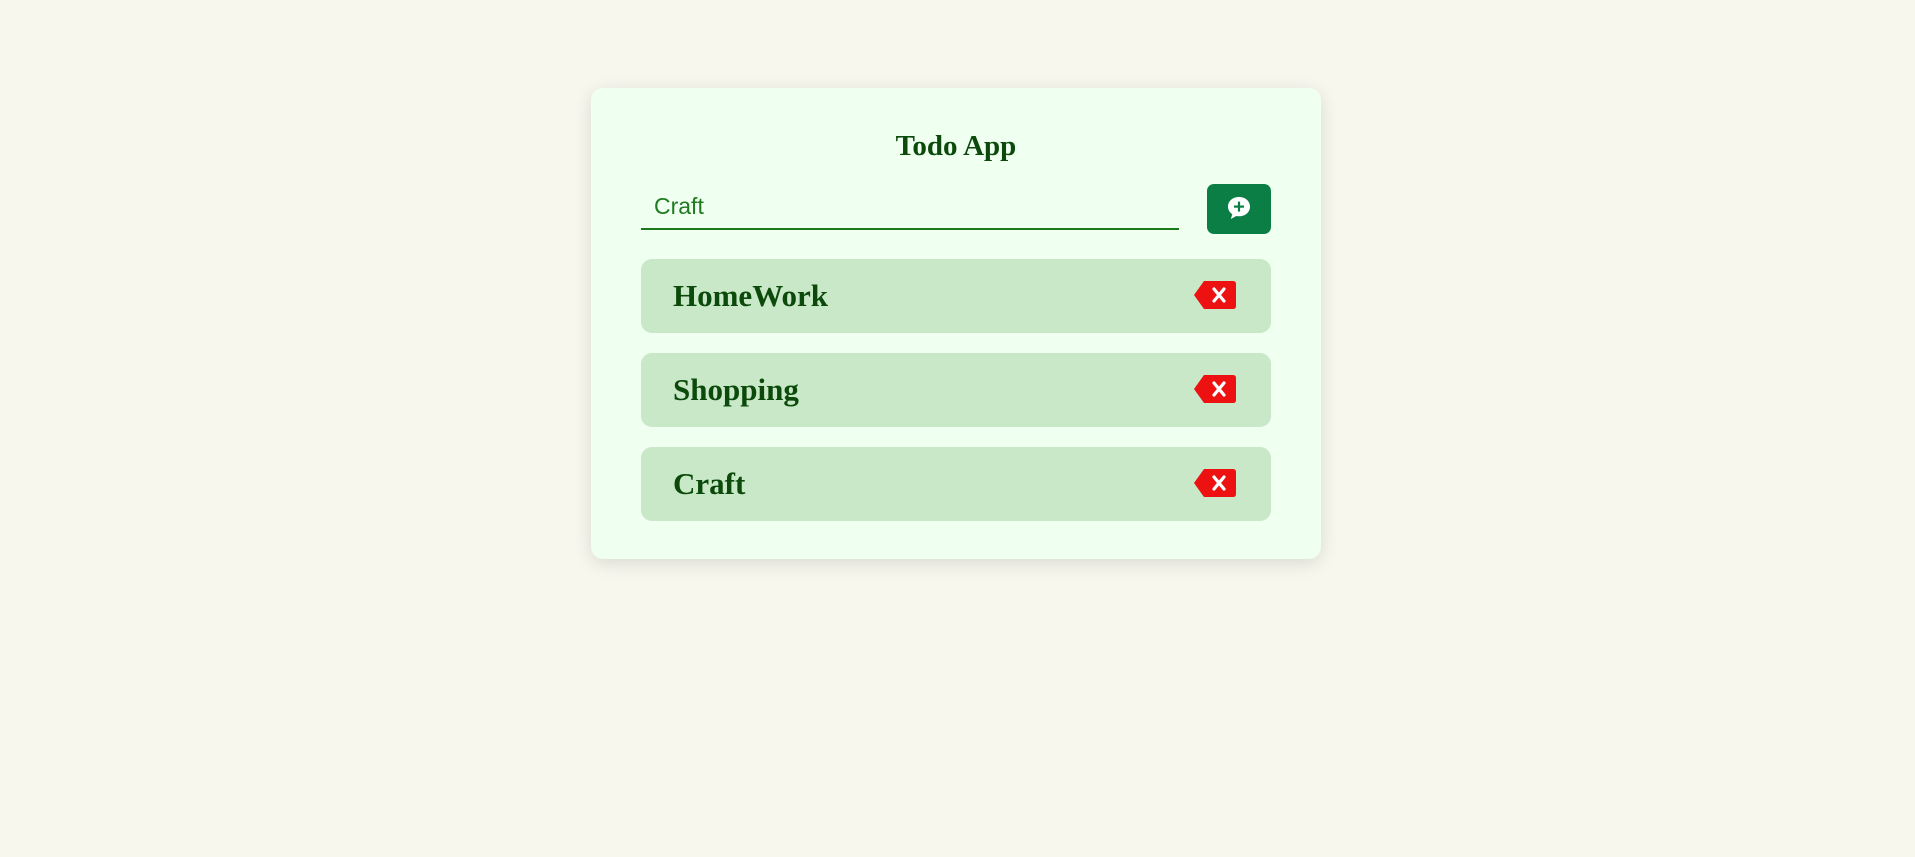 The height and width of the screenshot is (857, 1915). I want to click on page-title: Todo App, so click(956, 146).